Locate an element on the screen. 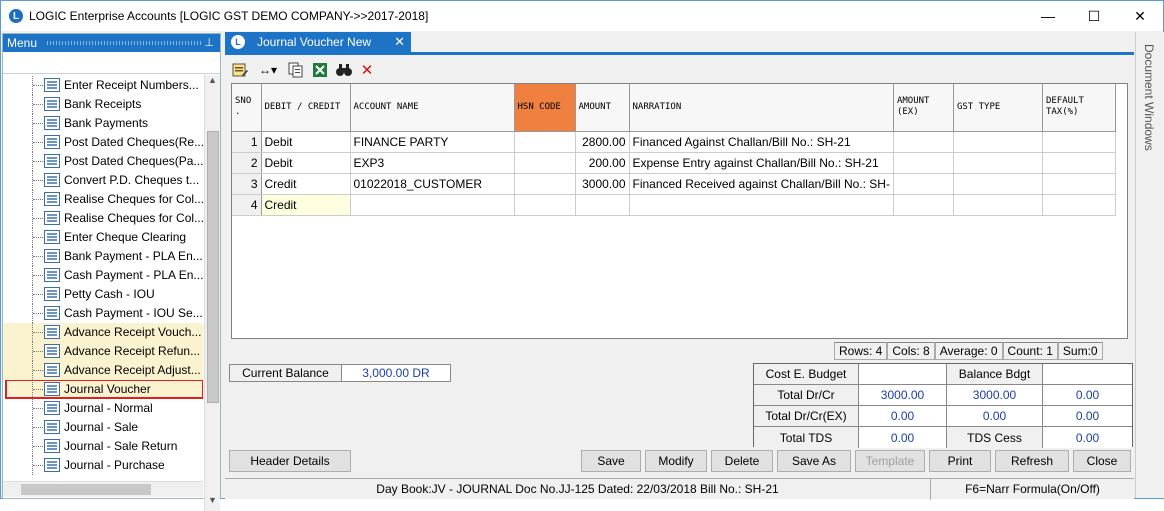 This screenshot has width=1164, height=511. scroll-up-icon: ▲ is located at coordinates (212, 80).